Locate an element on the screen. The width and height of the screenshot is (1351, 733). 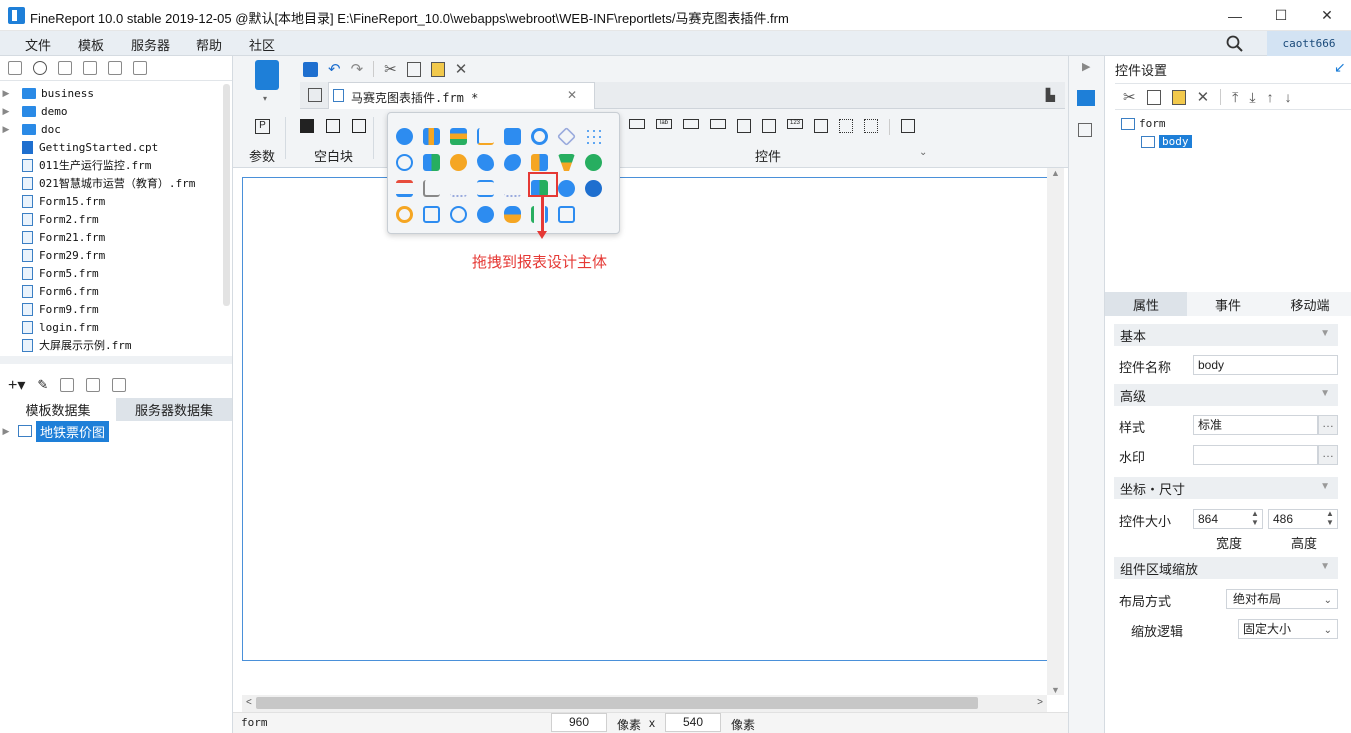
tree-scrollbar is located at coordinates (226, 195).